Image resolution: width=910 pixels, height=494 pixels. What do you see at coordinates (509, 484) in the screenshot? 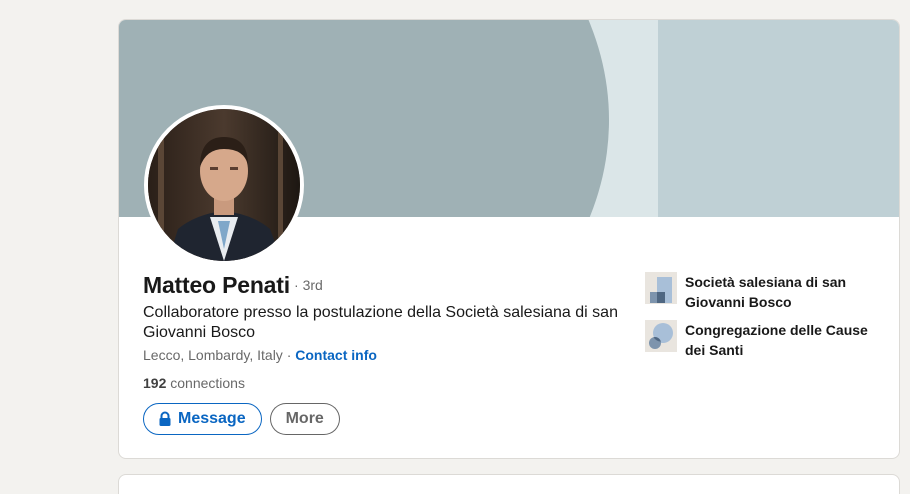
I see `next-section-card` at bounding box center [509, 484].